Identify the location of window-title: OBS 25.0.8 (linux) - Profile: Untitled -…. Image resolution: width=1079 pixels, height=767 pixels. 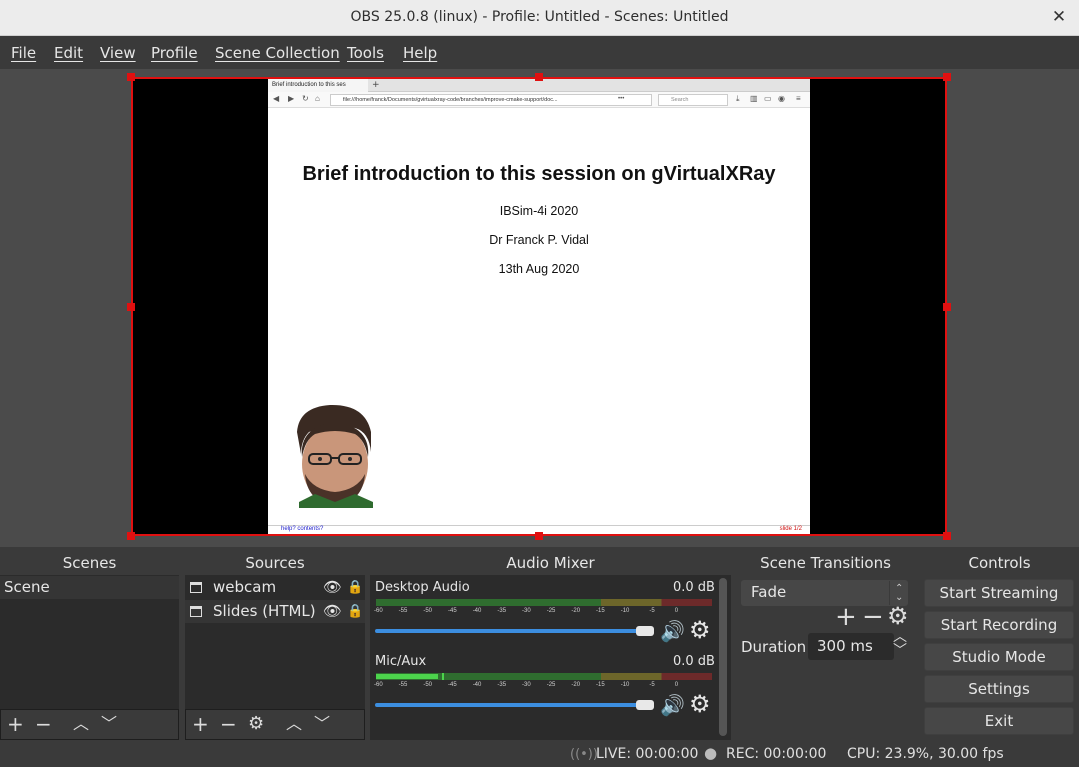
(539, 17).